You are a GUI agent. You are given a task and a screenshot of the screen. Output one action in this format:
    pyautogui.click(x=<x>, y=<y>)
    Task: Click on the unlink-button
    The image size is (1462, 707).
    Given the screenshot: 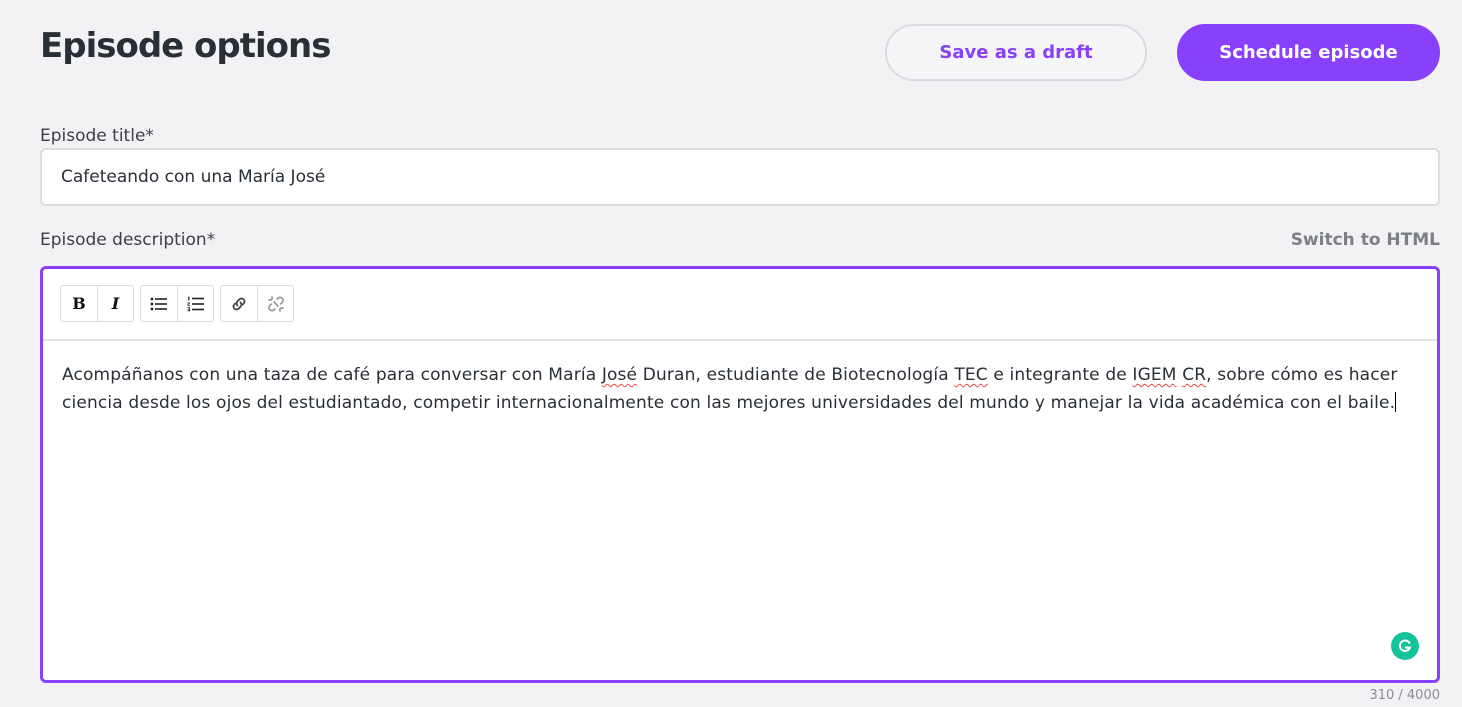 What is the action you would take?
    pyautogui.click(x=275, y=303)
    